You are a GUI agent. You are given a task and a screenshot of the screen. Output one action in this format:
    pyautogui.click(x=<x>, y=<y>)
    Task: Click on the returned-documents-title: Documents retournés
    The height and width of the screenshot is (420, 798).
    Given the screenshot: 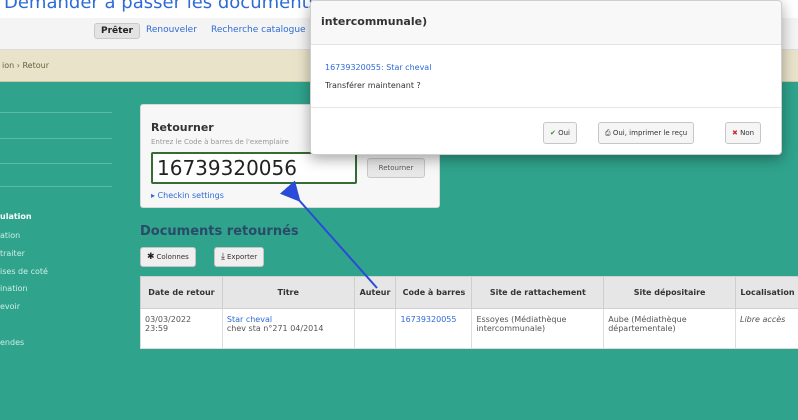 What is the action you would take?
    pyautogui.click(x=219, y=231)
    